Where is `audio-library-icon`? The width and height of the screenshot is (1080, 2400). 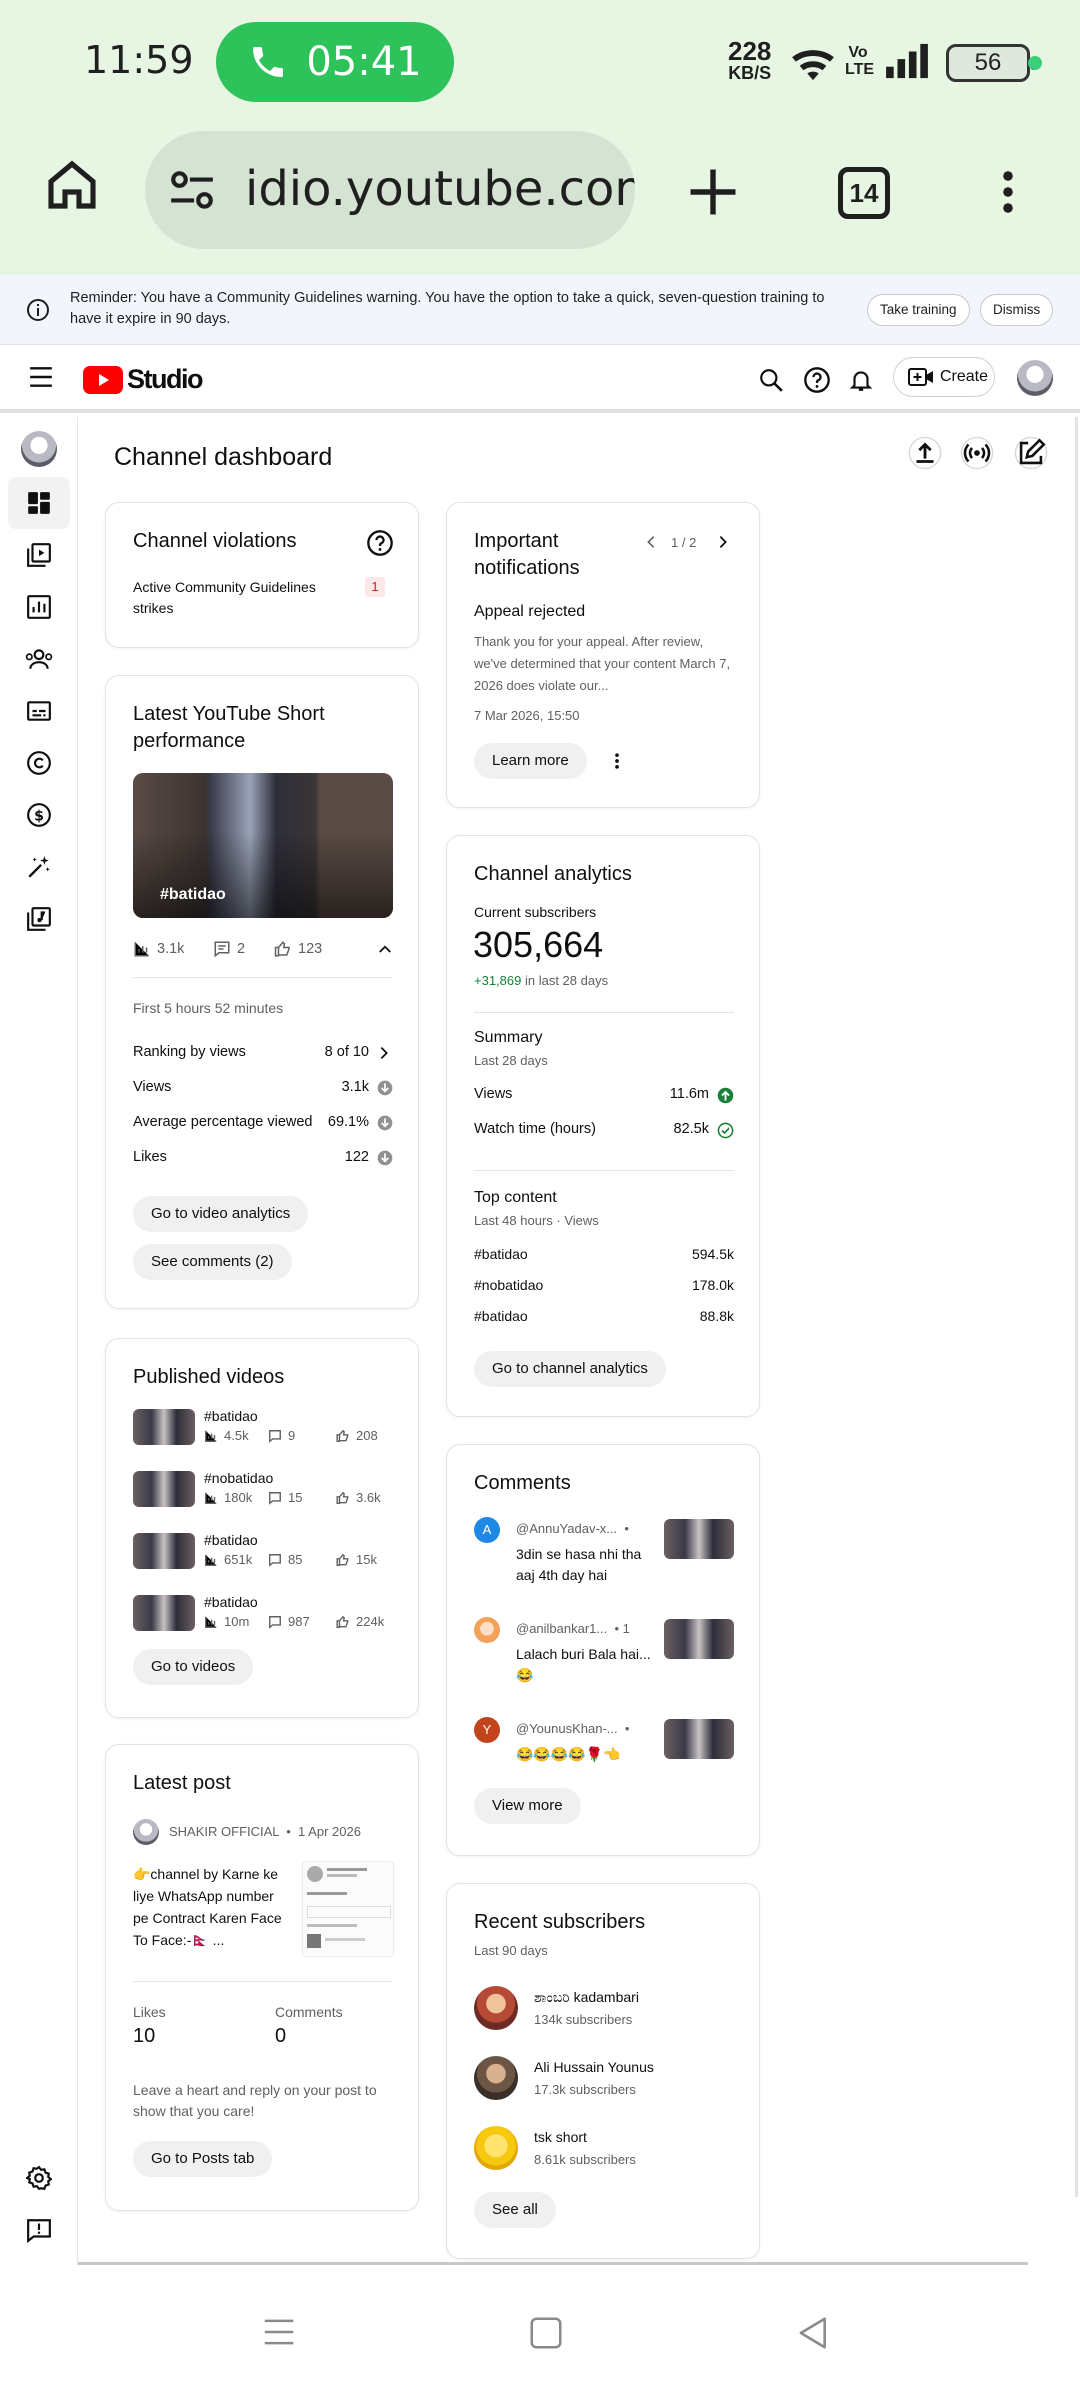 audio-library-icon is located at coordinates (39, 919).